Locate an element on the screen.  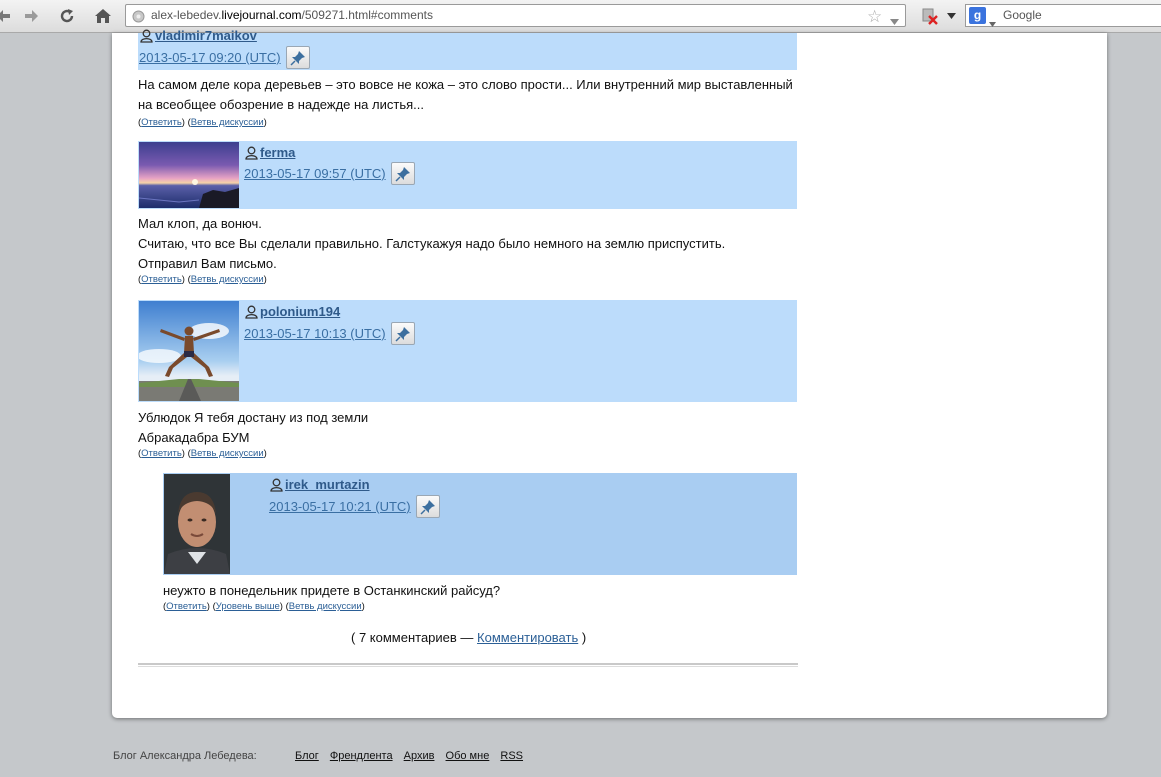
footer-link-about: Обо мне is located at coordinates (468, 756).